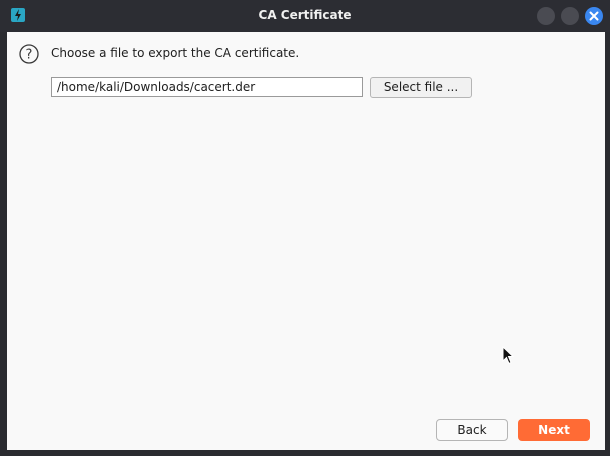 The width and height of the screenshot is (610, 456). I want to click on close-x-icon, so click(594, 16).